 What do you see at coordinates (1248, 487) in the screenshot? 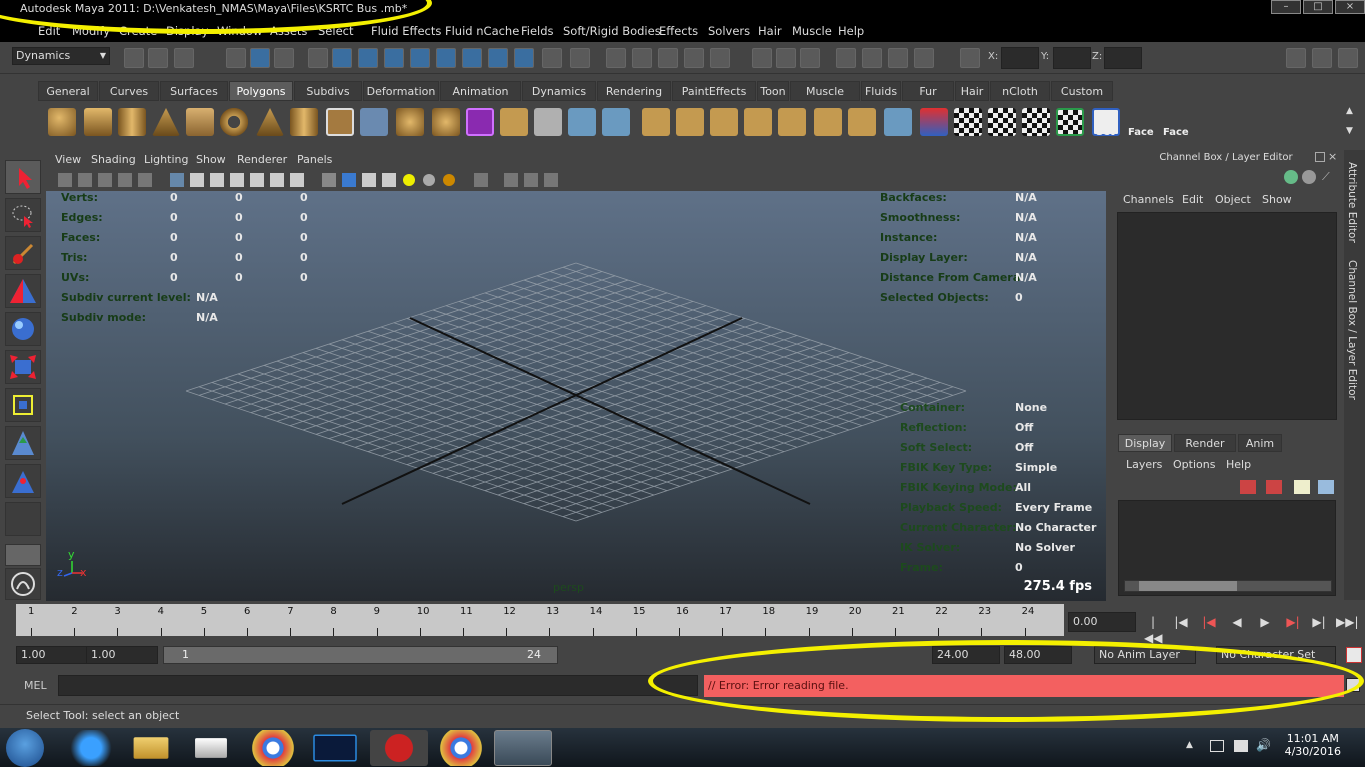
I see `move-layer-up-icon` at bounding box center [1248, 487].